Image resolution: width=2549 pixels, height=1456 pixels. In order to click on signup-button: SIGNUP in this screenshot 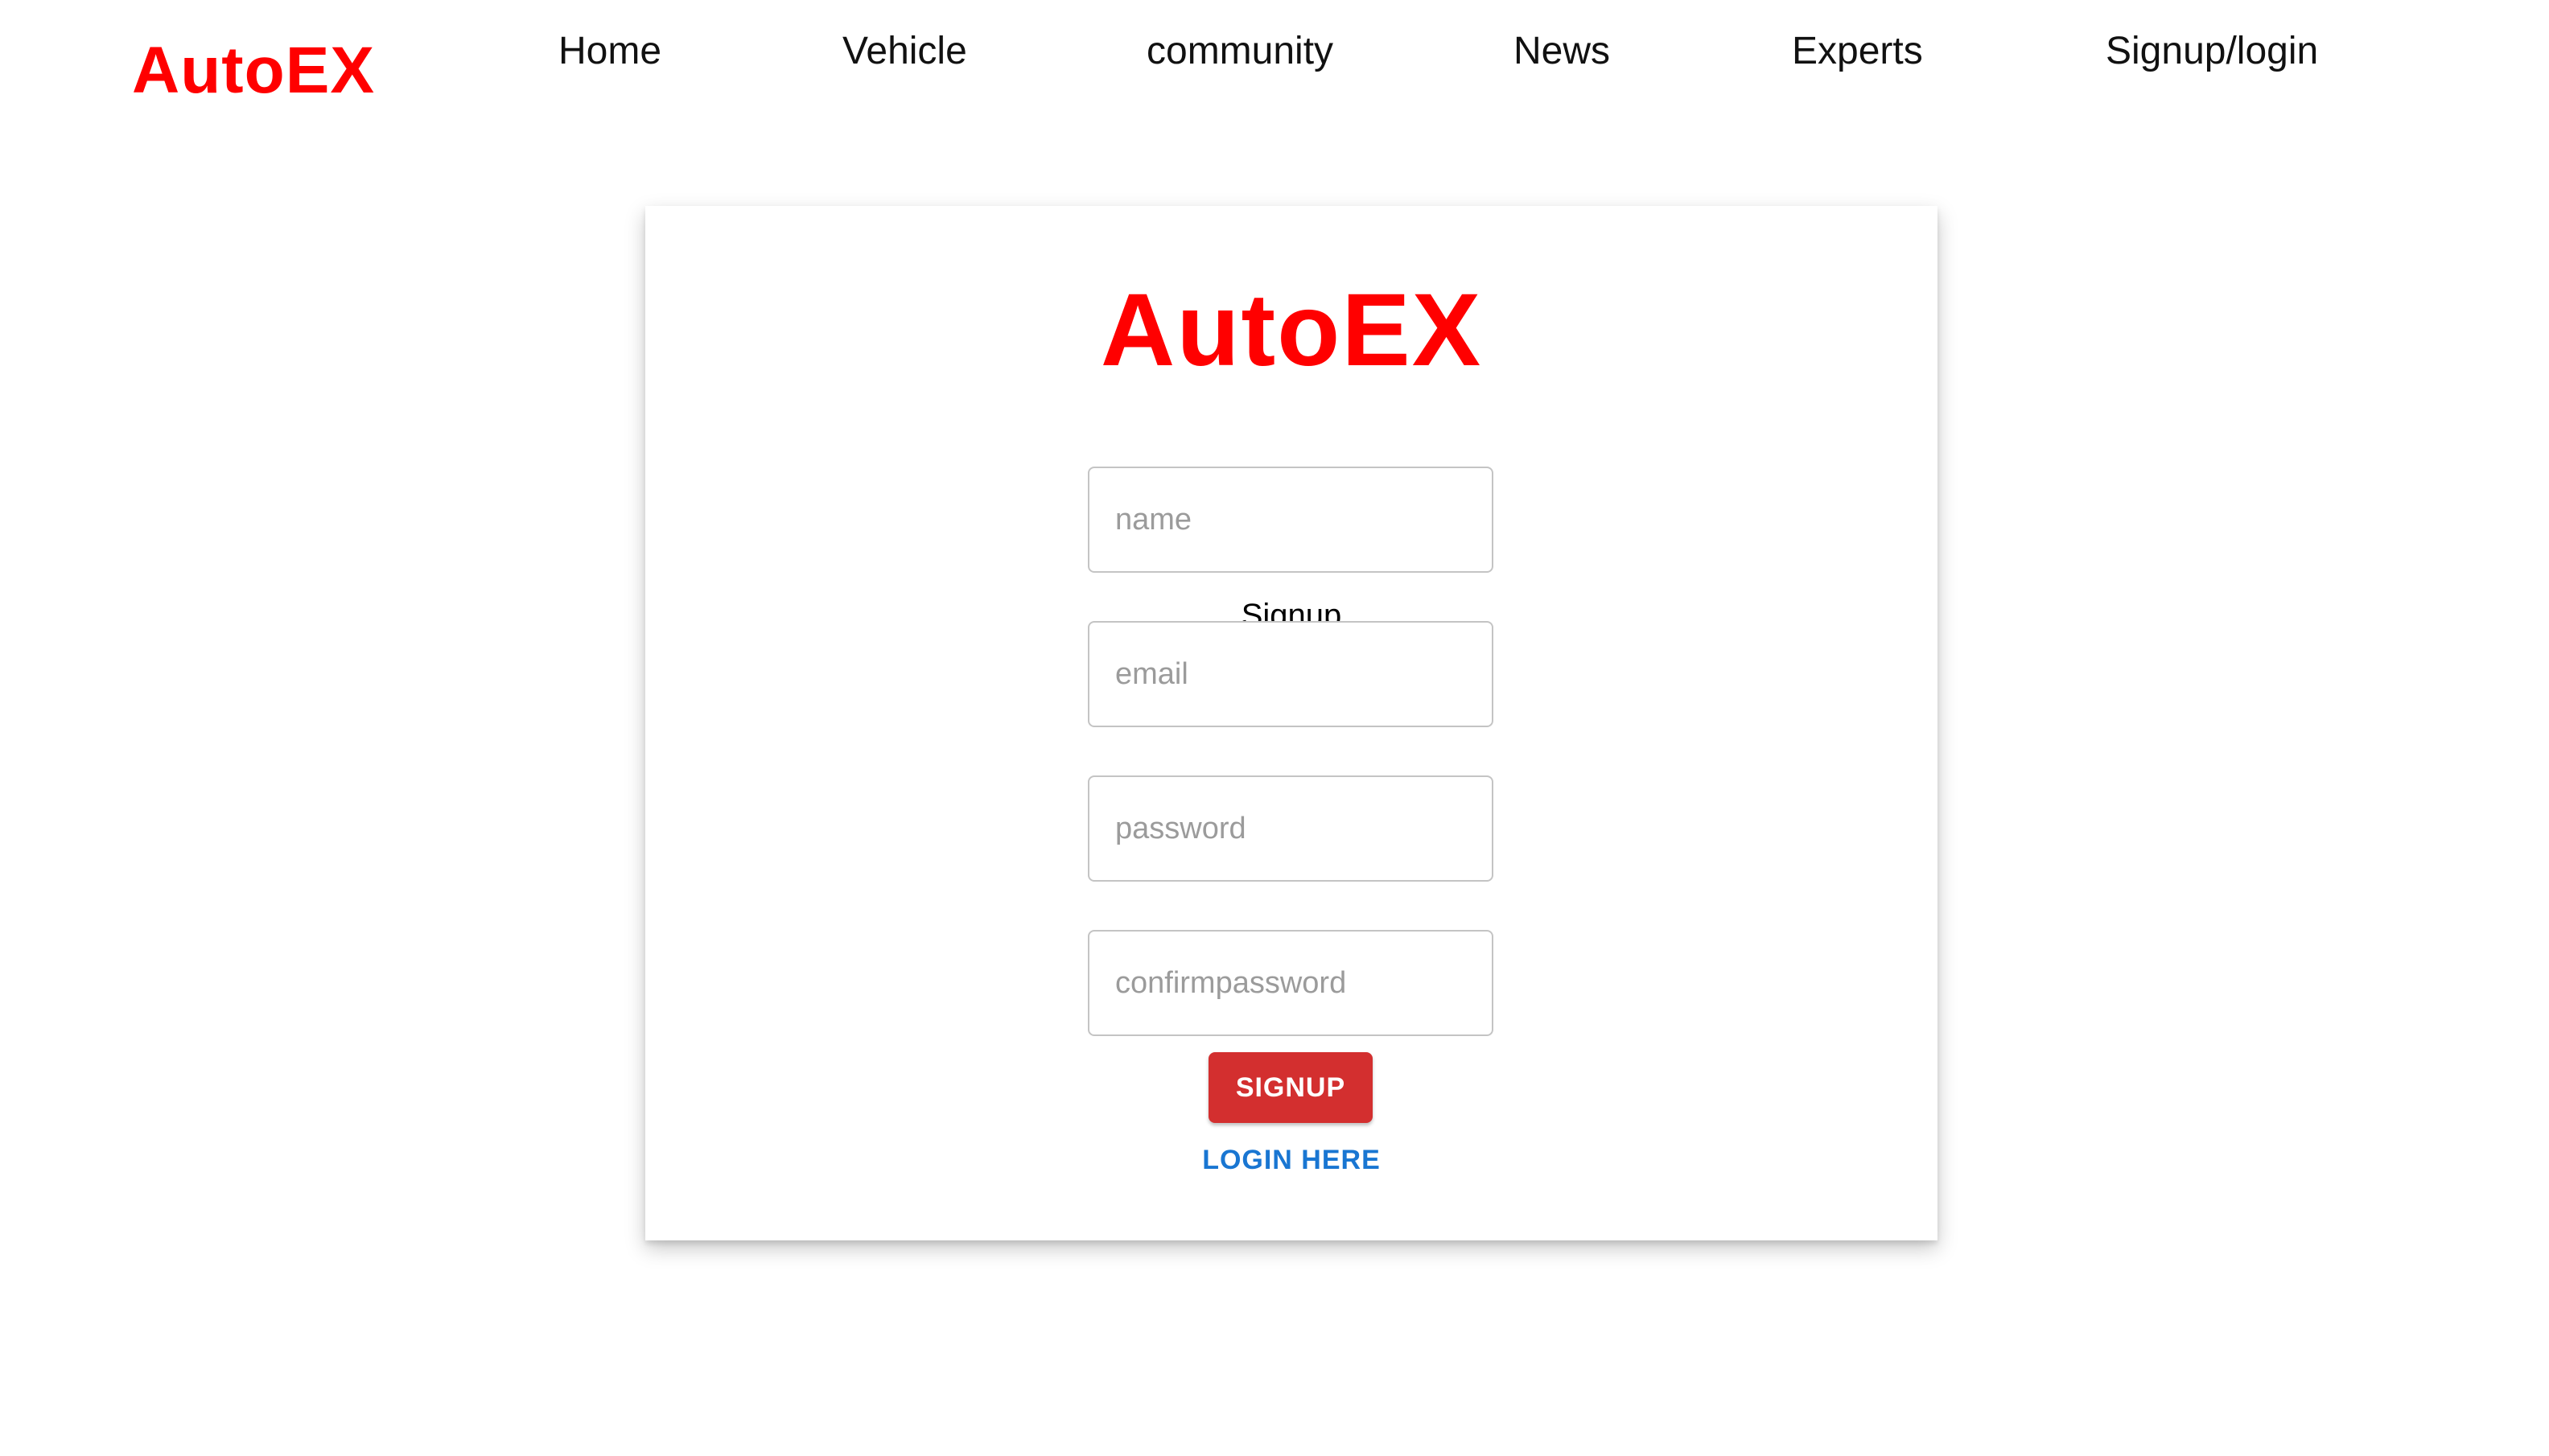, I will do `click(1291, 1087)`.